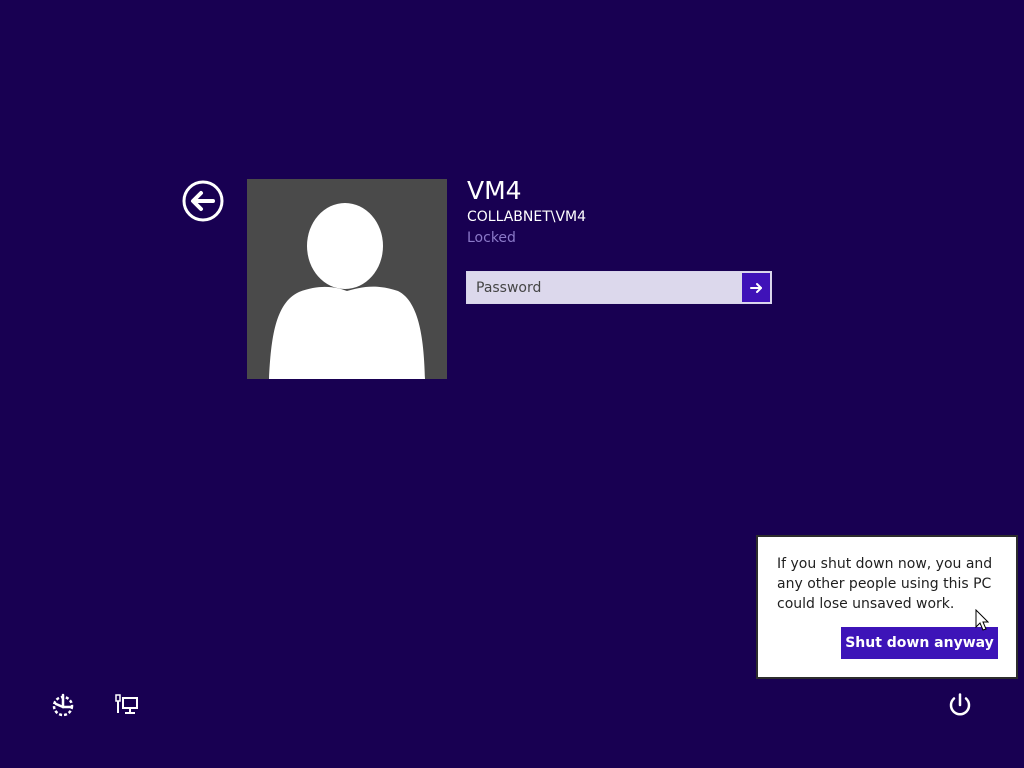  I want to click on right-arrow-icon, so click(756, 287).